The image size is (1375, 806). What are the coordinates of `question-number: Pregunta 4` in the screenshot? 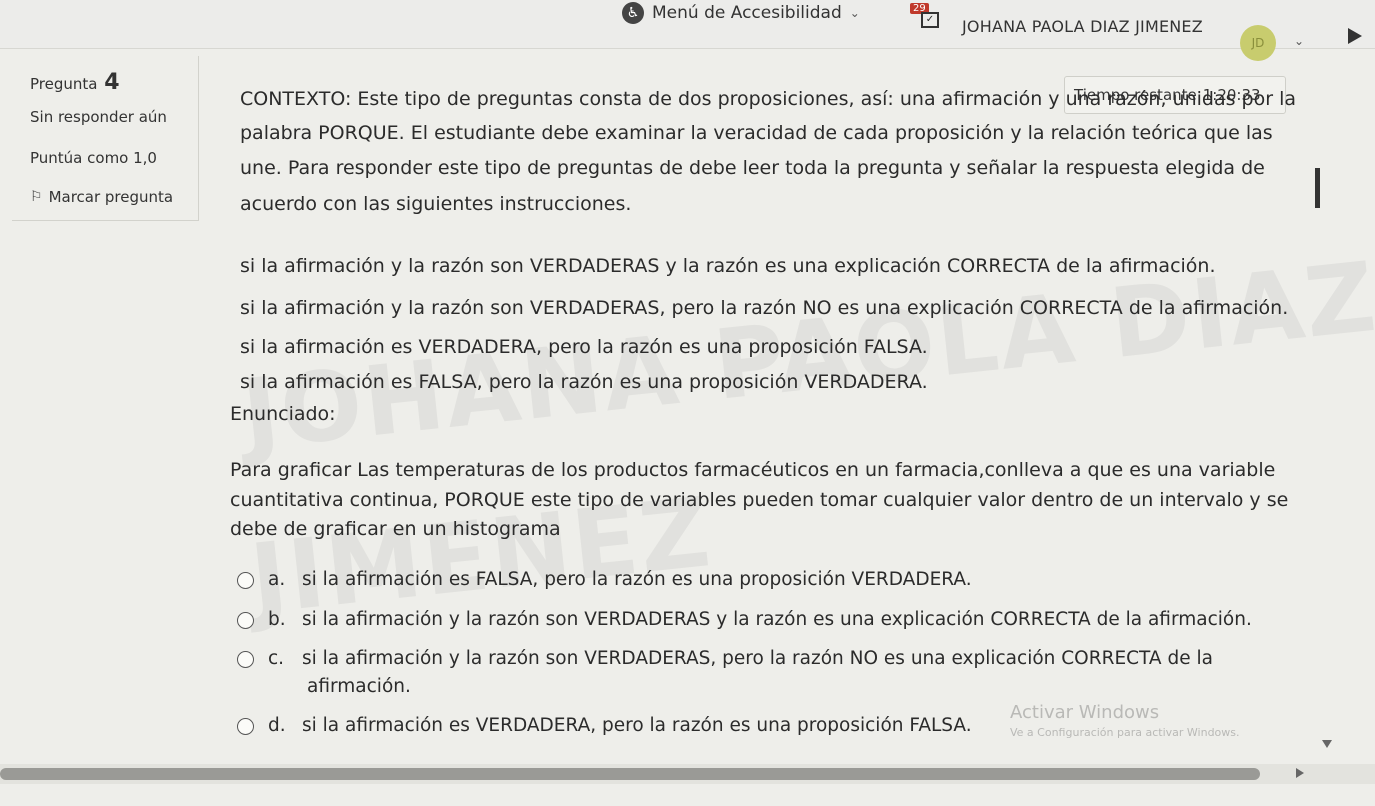 It's located at (75, 82).